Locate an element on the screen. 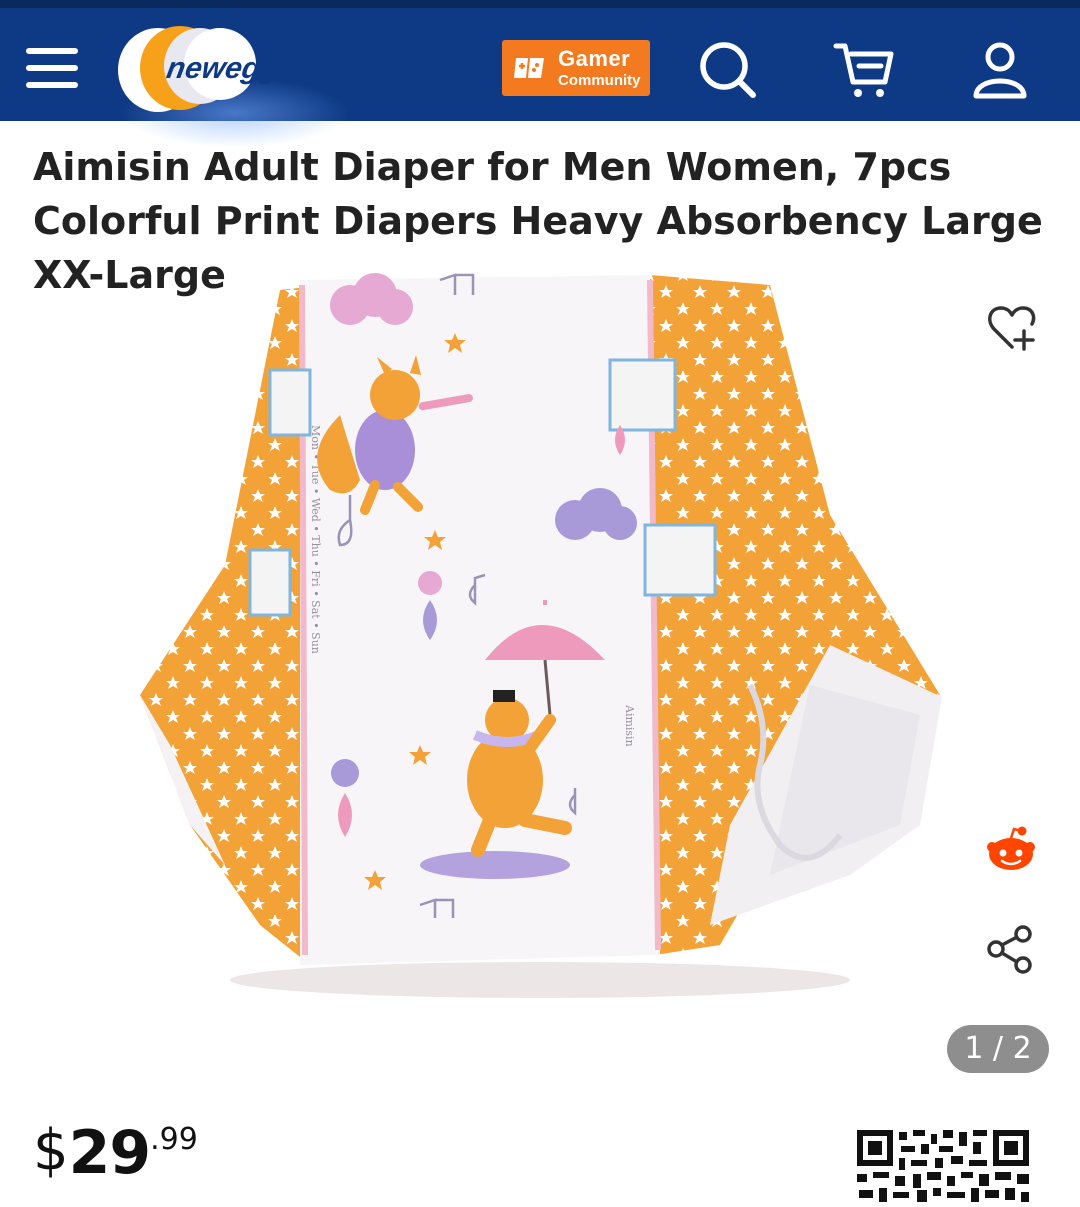  gamer-community-button: Gamer Community is located at coordinates (576, 68).